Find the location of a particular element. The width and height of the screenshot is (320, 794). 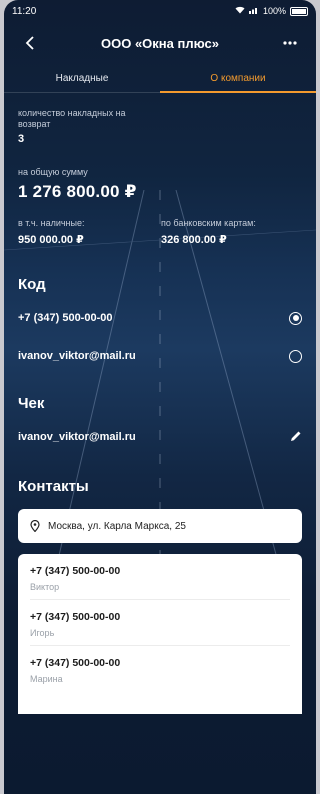

chevron-left-icon is located at coordinates (29, 43).